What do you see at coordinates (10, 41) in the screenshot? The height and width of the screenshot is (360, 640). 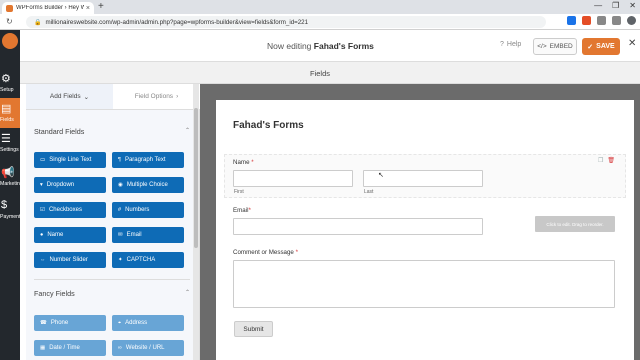 I see `wpforms-logo` at bounding box center [10, 41].